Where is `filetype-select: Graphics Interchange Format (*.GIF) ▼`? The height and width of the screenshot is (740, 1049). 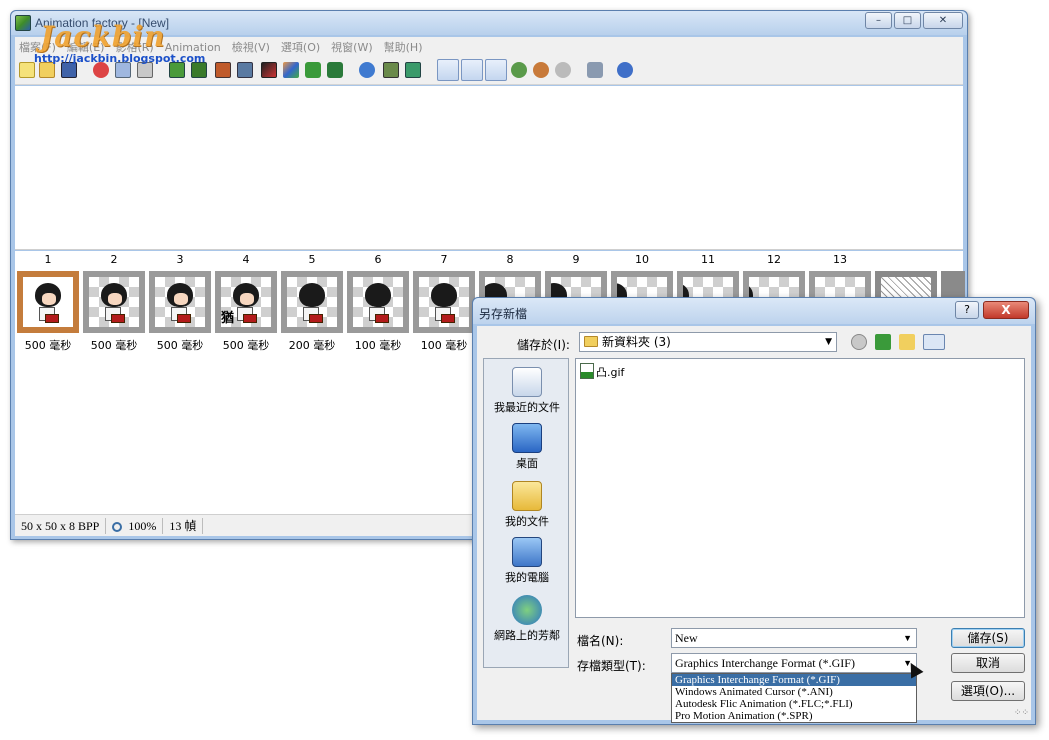
filetype-select: Graphics Interchange Format (*.GIF) ▼ is located at coordinates (794, 663).